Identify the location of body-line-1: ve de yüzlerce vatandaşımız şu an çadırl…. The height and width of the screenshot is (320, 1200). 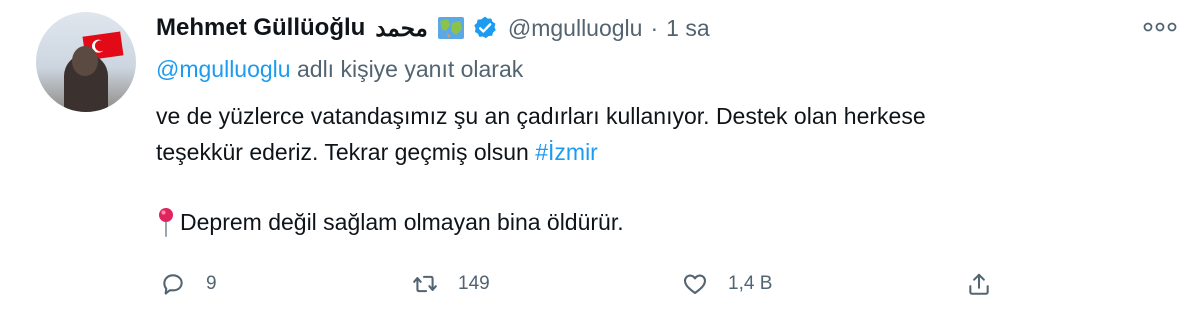
(541, 116).